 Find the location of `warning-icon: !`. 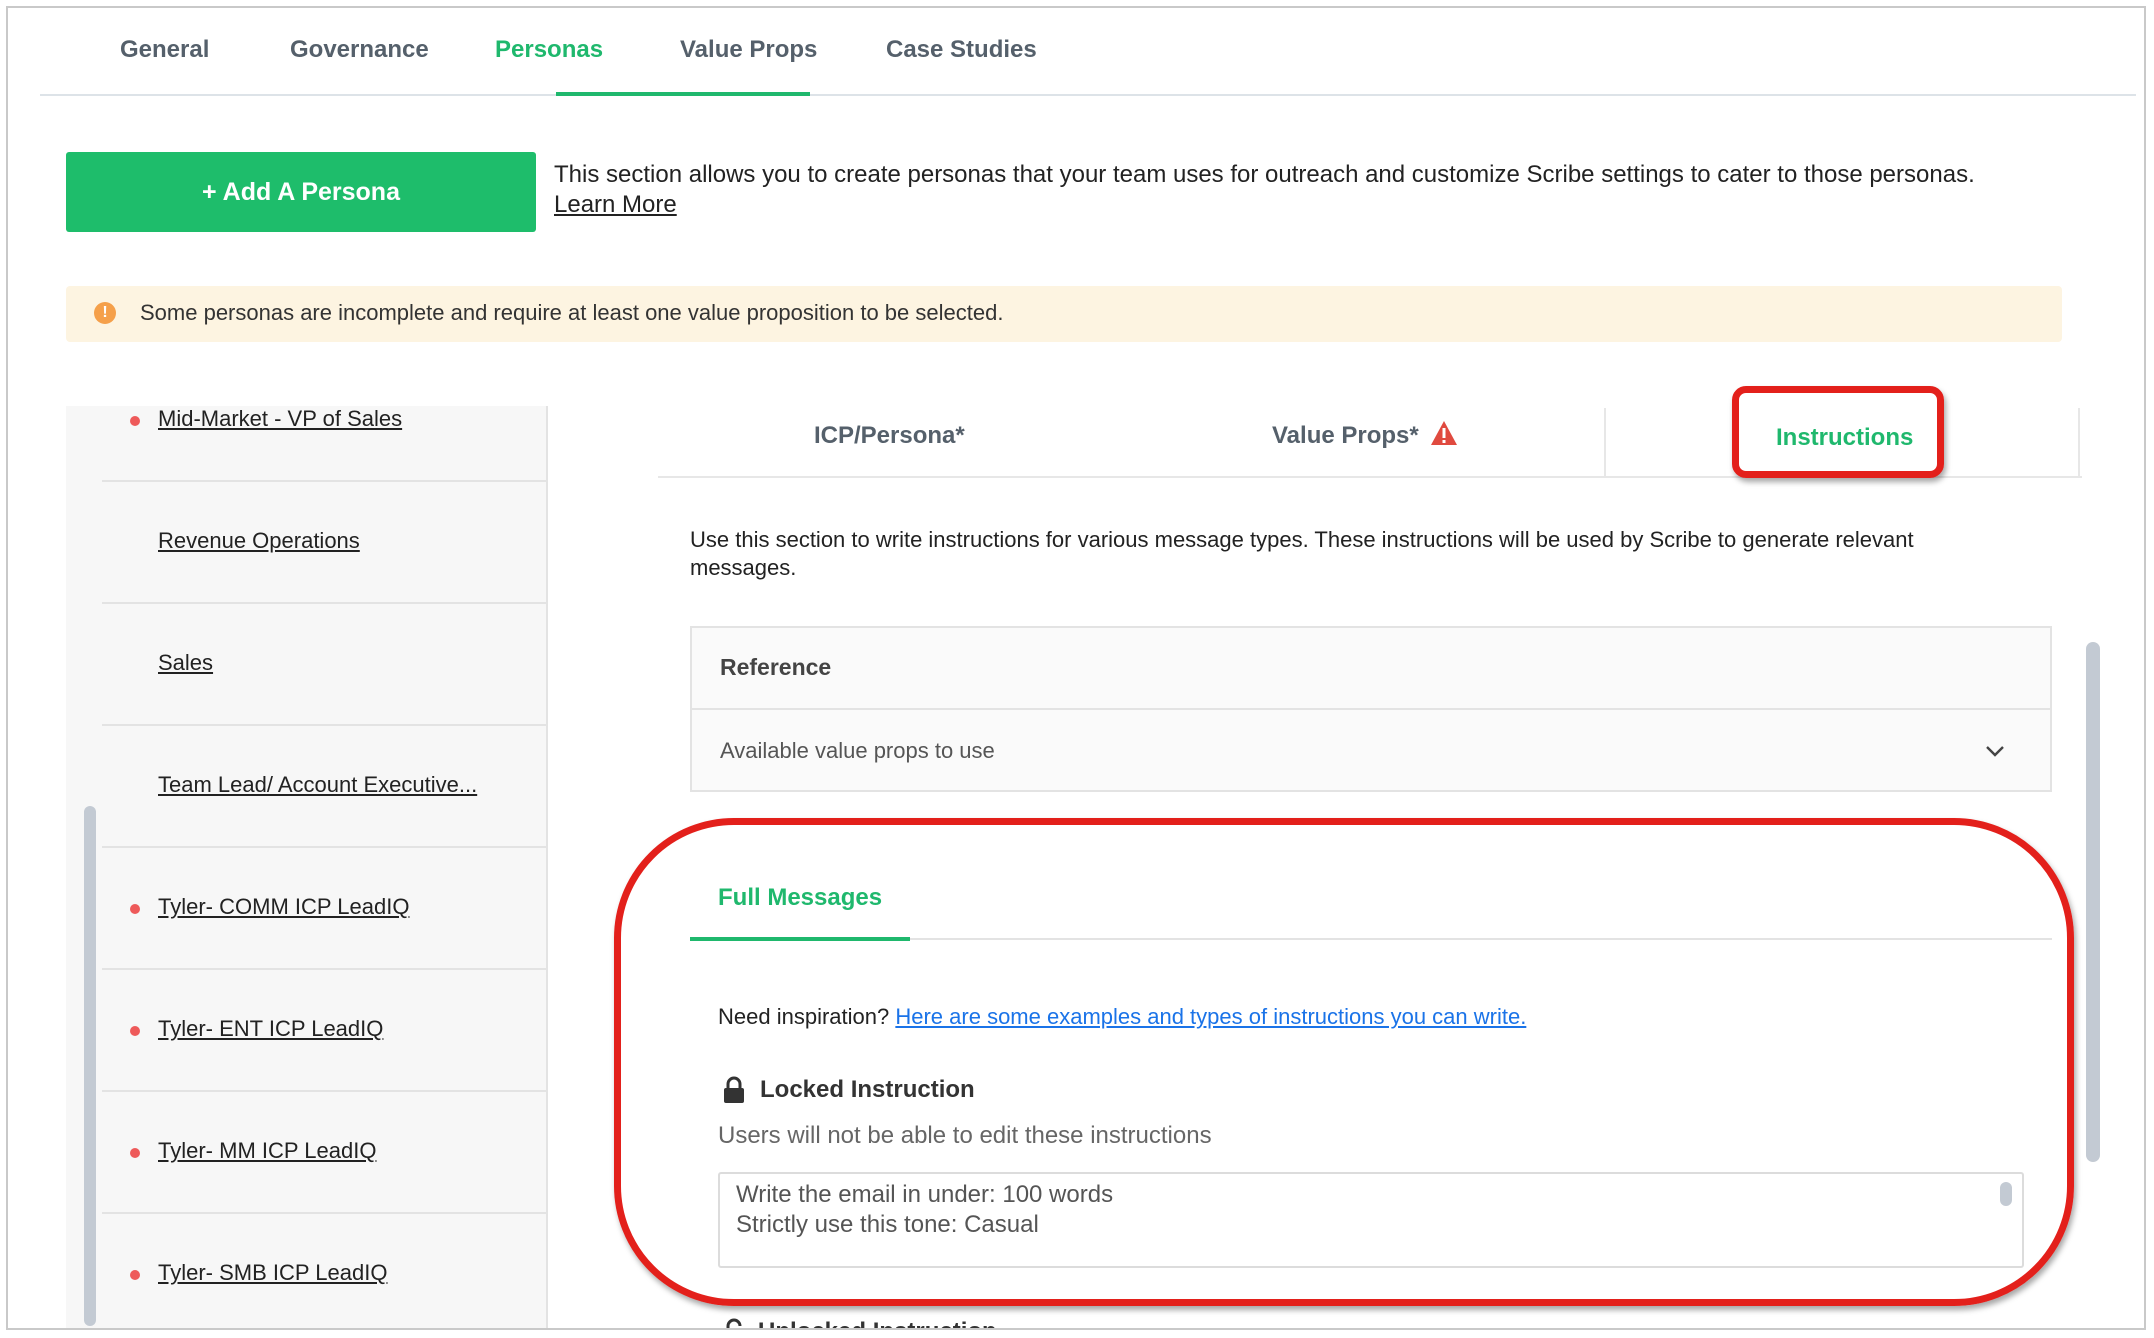

warning-icon: ! is located at coordinates (105, 313).